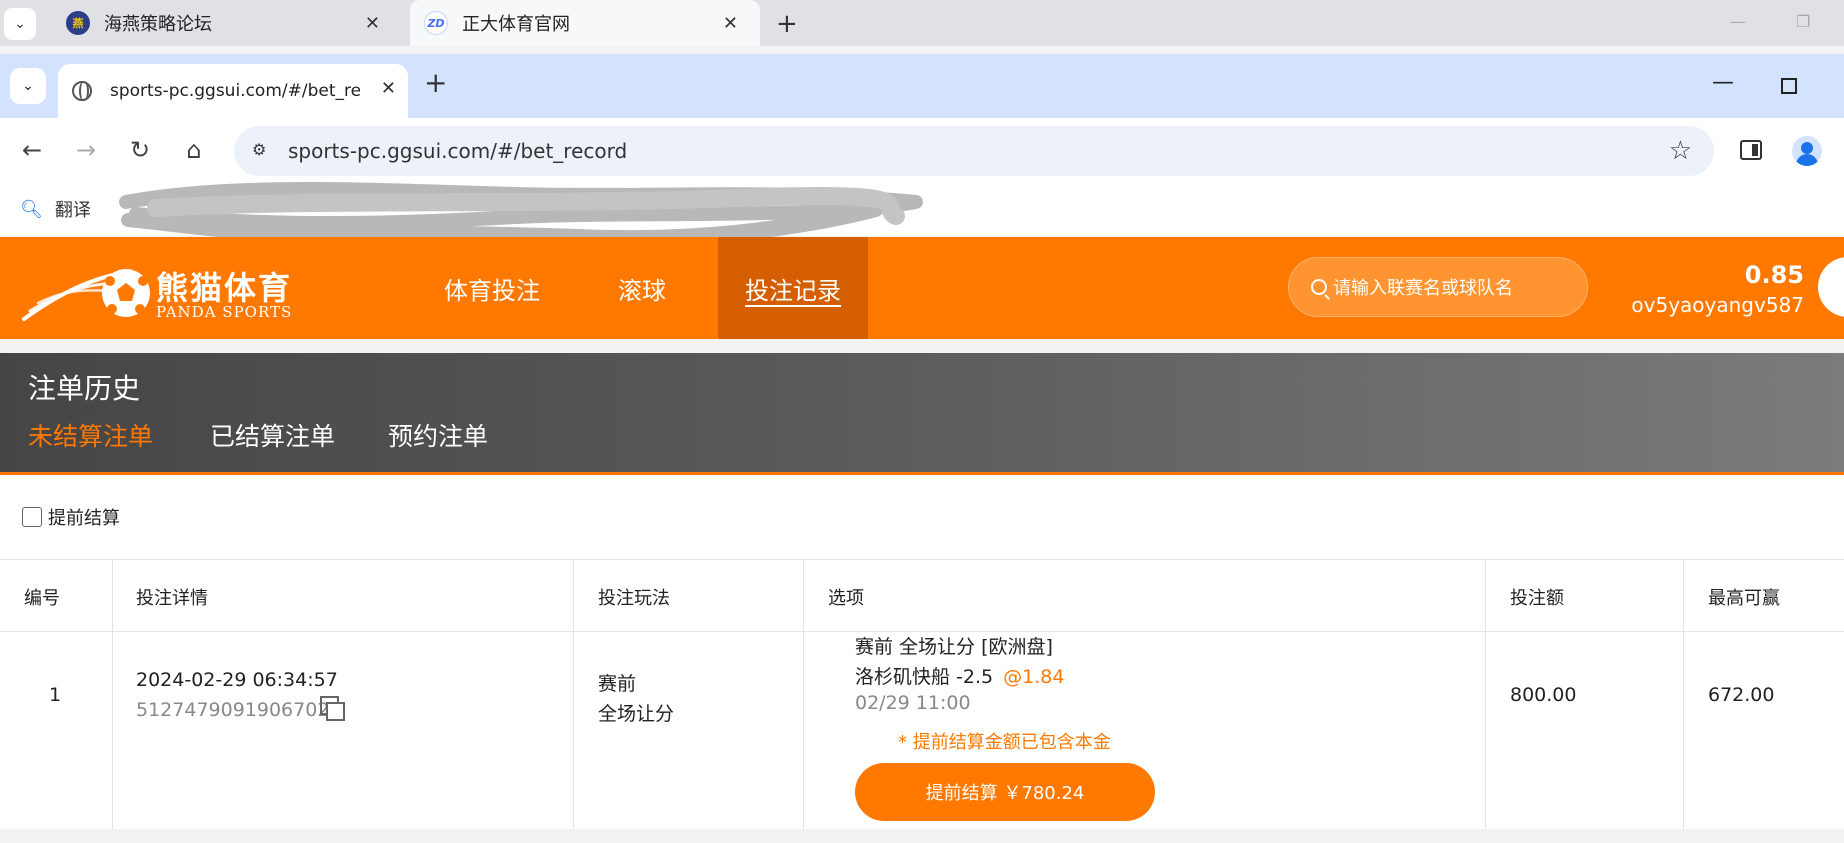 The image size is (1844, 843). What do you see at coordinates (237, 680) in the screenshot?
I see `bet-time: 2024-02-29 06:34:57` at bounding box center [237, 680].